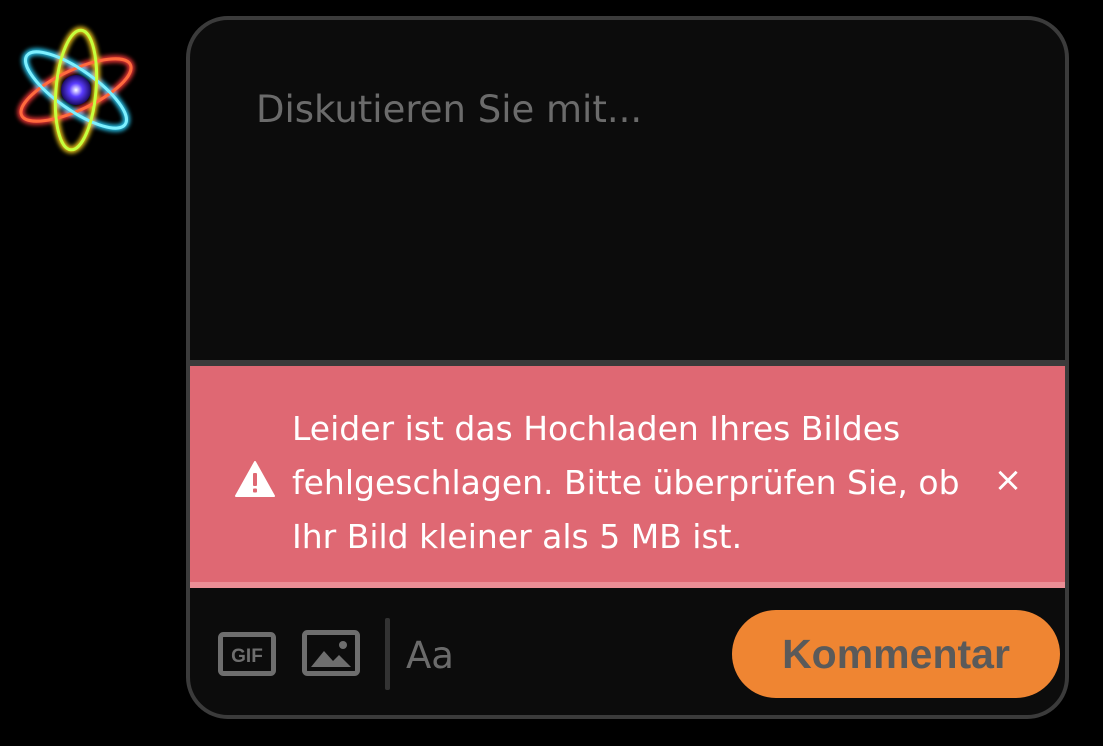 Image resolution: width=1103 pixels, height=746 pixels. I want to click on composer-toolbar: GIF Aa Kommentar, so click(627, 654).